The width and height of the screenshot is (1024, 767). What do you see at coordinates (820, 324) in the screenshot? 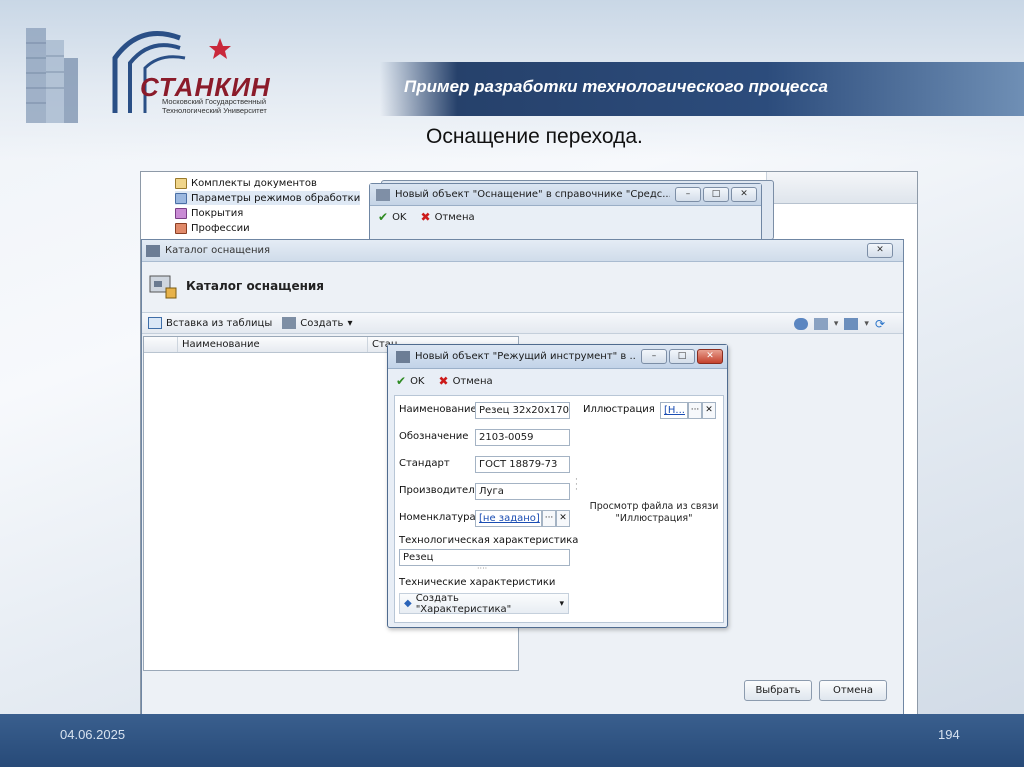
I see `filter-icon` at bounding box center [820, 324].